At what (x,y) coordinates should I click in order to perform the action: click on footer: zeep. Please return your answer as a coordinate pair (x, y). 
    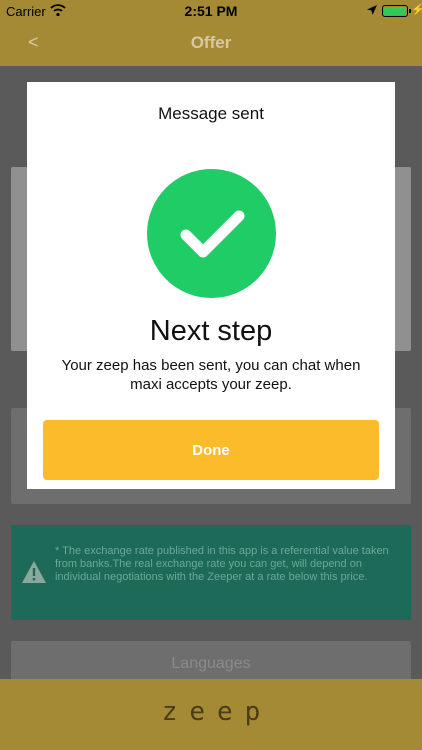
    Looking at the image, I should click on (211, 714).